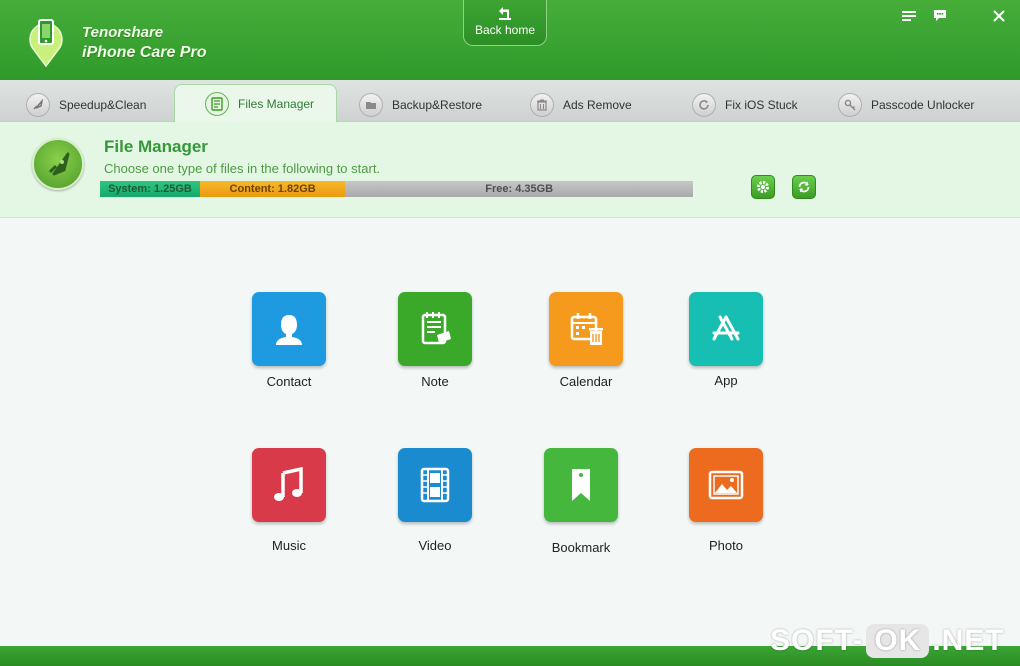 The height and width of the screenshot is (666, 1020). What do you see at coordinates (761, 105) in the screenshot?
I see `tab-label: Fix iOS Stuck` at bounding box center [761, 105].